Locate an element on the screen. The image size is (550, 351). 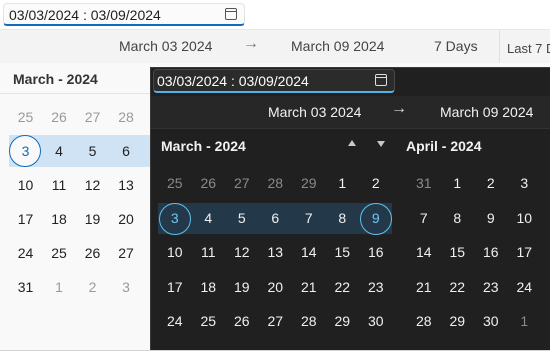
day-number: 23 is located at coordinates (491, 287).